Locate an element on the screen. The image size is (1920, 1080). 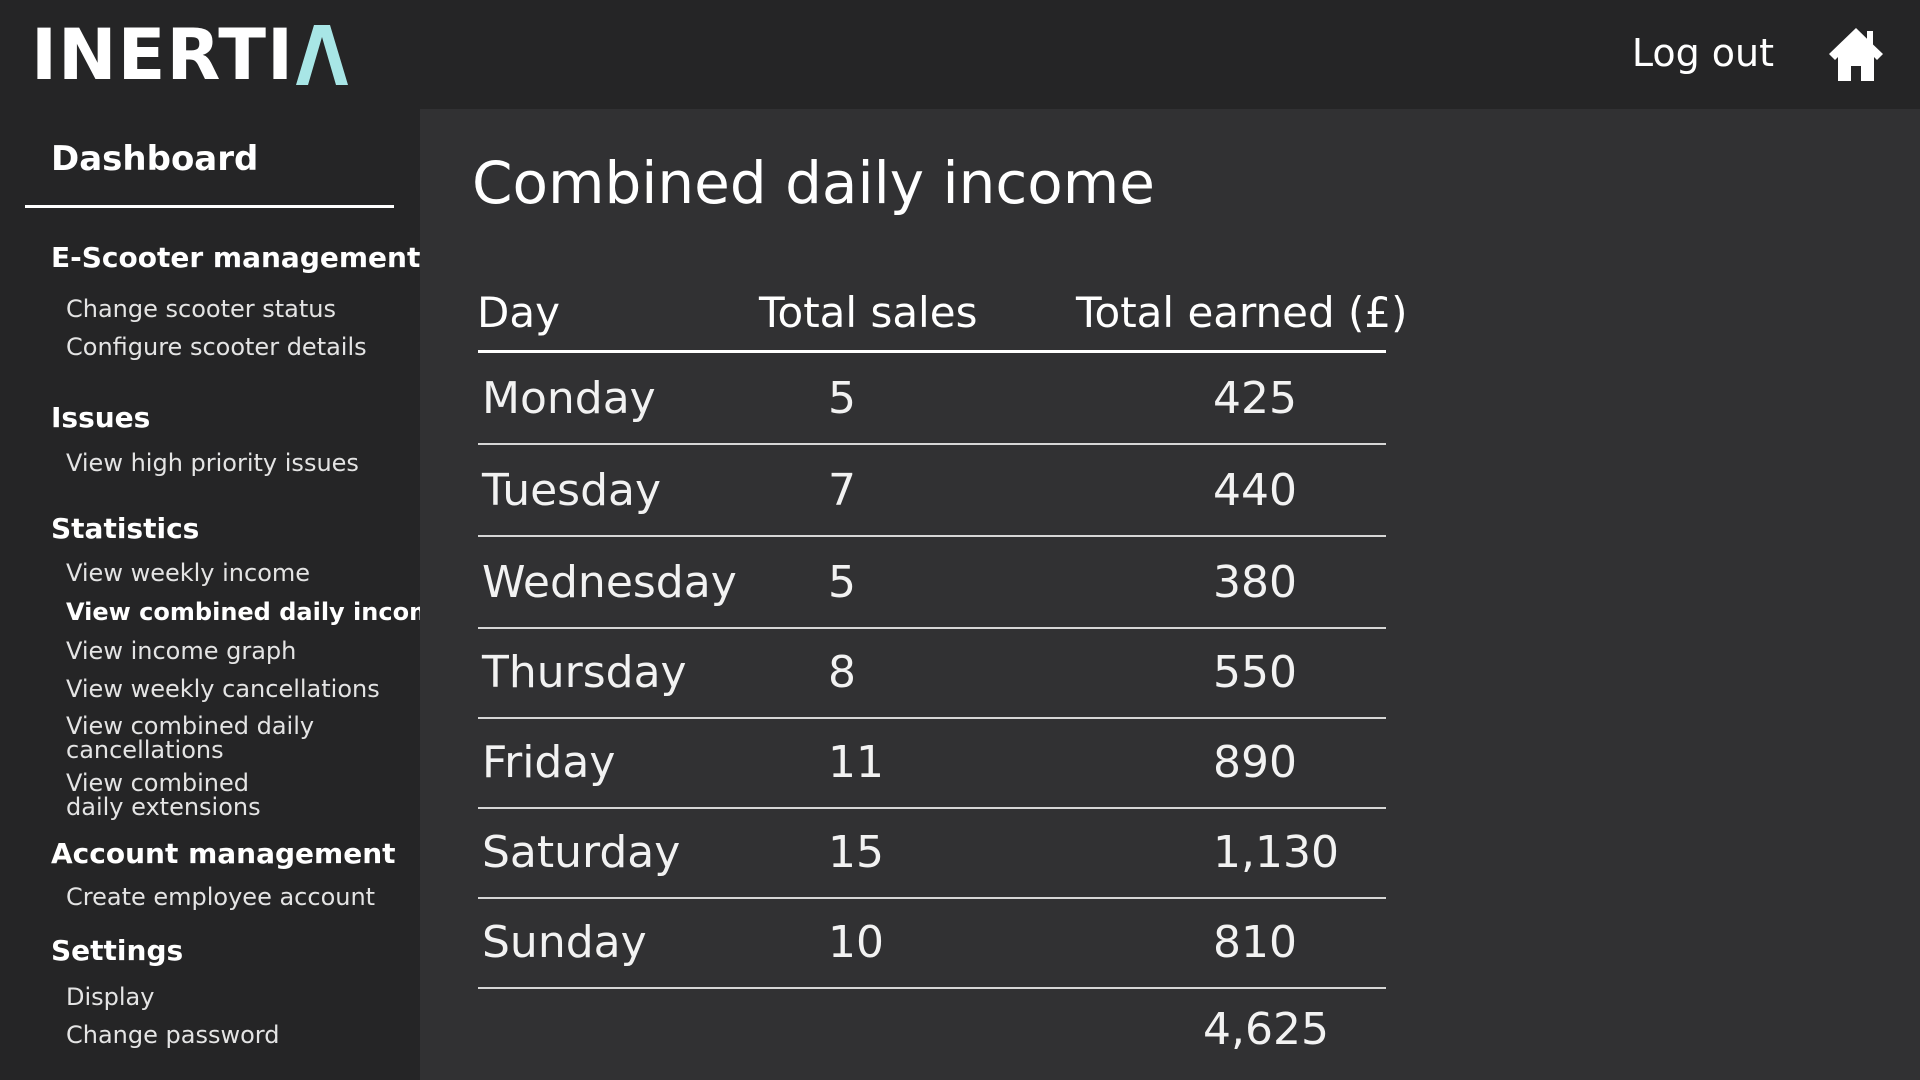
section-settings: Settings is located at coordinates (117, 950).